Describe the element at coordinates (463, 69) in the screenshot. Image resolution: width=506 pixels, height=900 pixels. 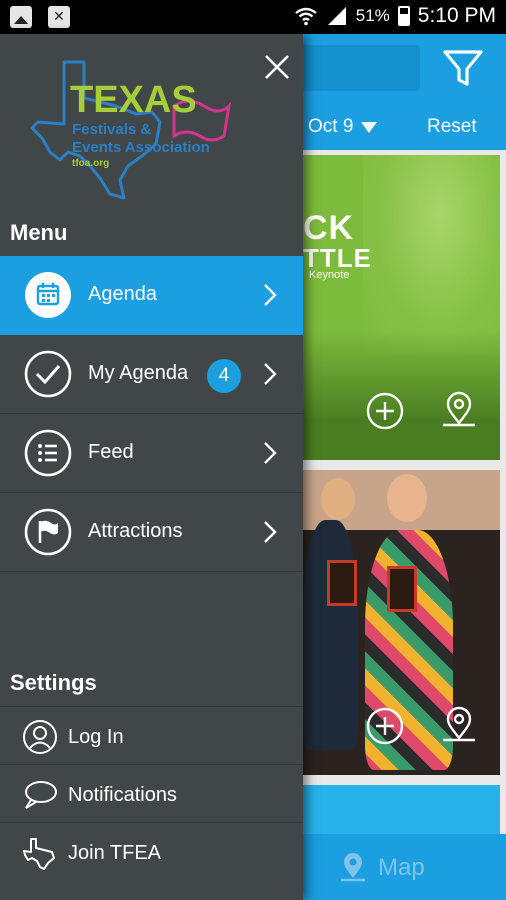
I see `filter-icon` at that location.